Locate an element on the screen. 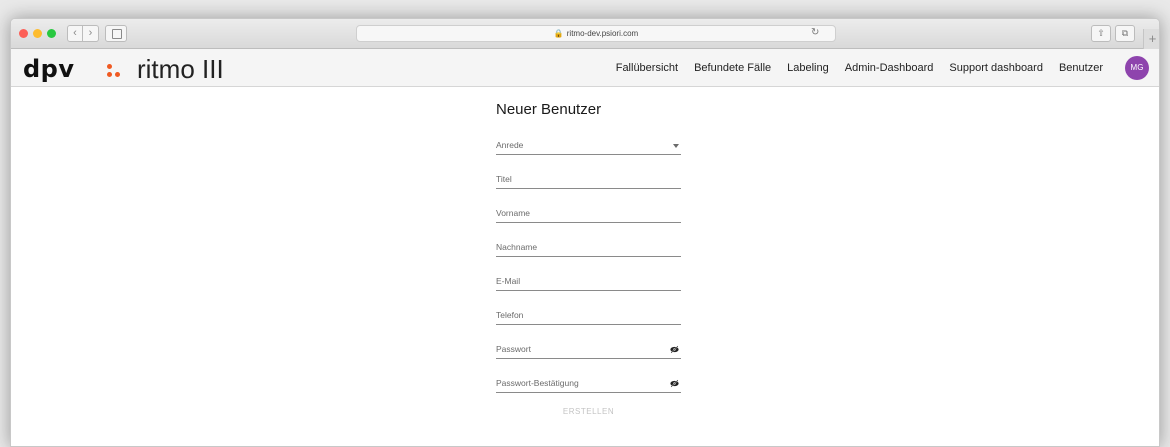 The height and width of the screenshot is (447, 1170). nav-befundete-falle: Befundete Fälle is located at coordinates (732, 68).